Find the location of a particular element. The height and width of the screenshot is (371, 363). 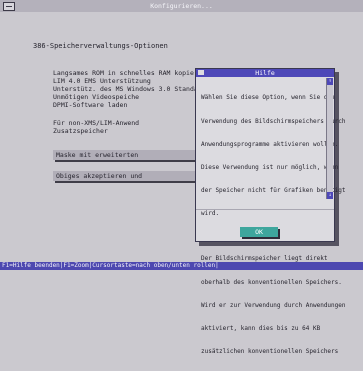

help-line: aktiviert, kann dies bis zu 64 KB is located at coordinates (261, 328).